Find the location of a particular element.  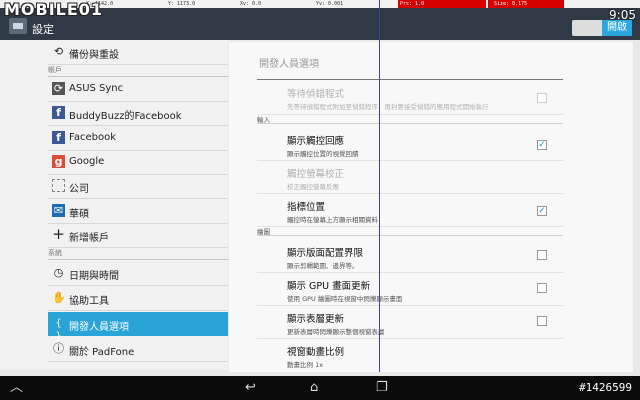

developer-braces-icon: { } is located at coordinates (58, 330).